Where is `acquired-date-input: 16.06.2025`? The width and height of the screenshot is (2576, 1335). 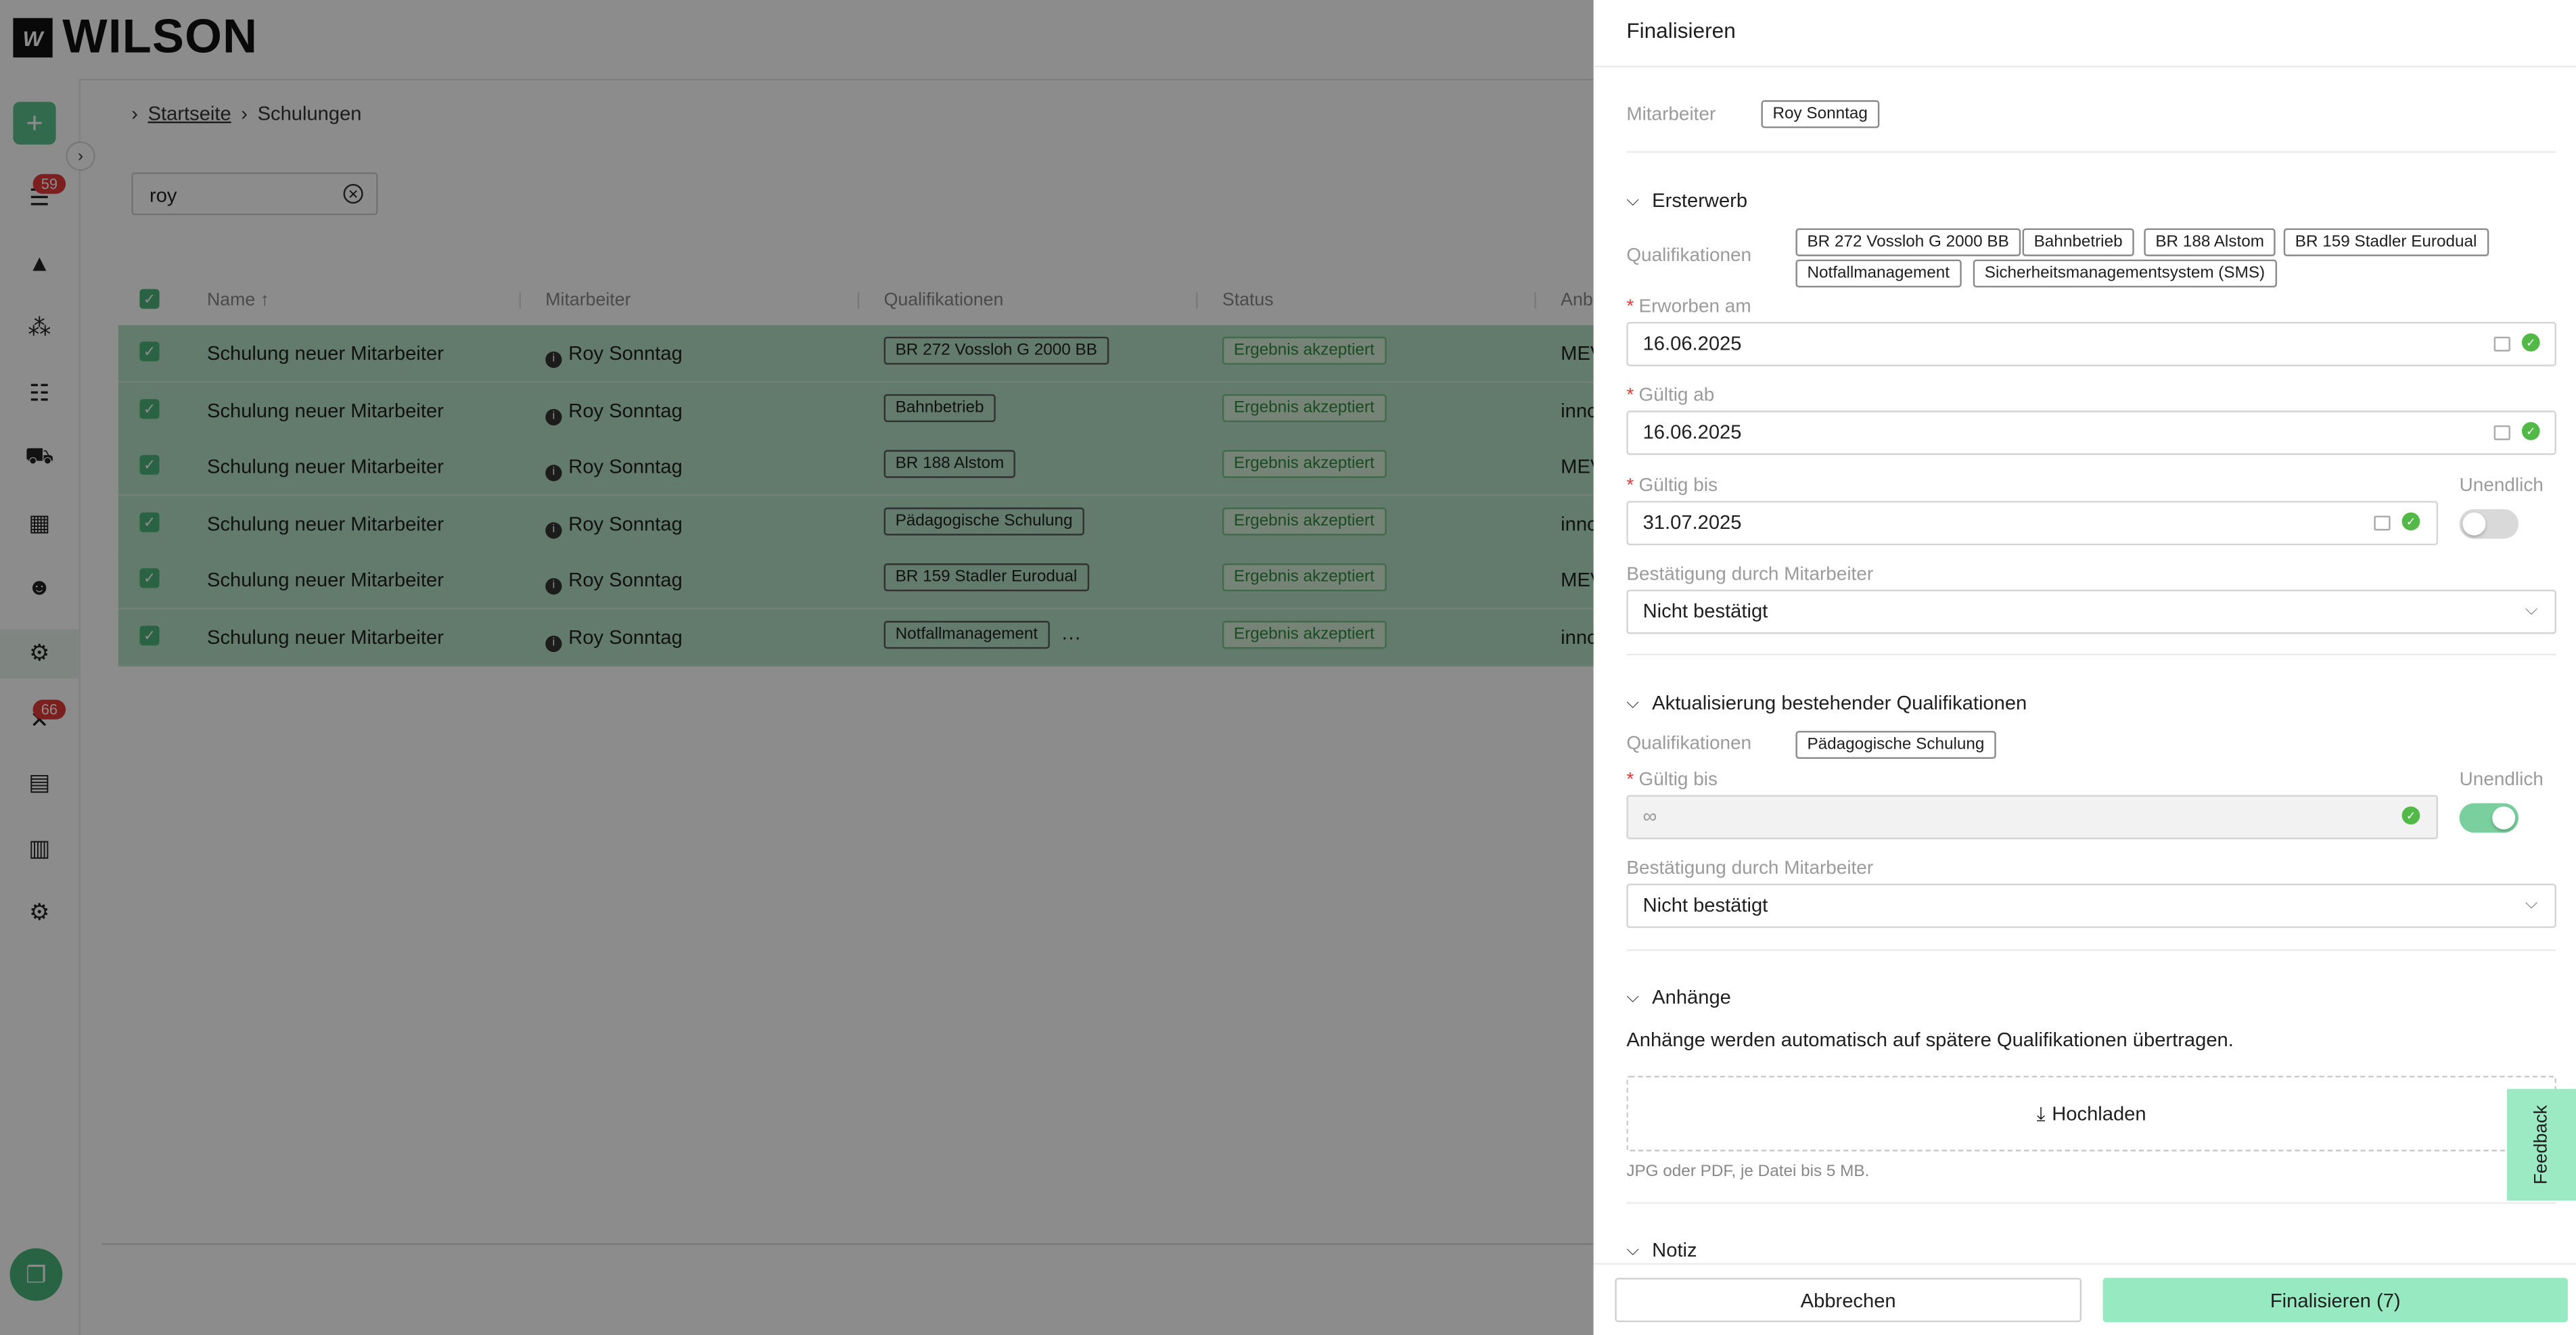
acquired-date-input: 16.06.2025 is located at coordinates (2091, 344).